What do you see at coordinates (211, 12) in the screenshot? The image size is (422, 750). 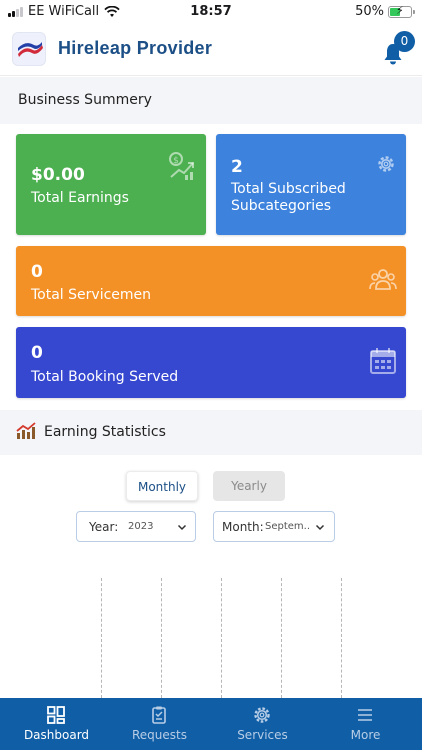 I see `status-bar: EE WiFiCall 18:57 50% ⚡` at bounding box center [211, 12].